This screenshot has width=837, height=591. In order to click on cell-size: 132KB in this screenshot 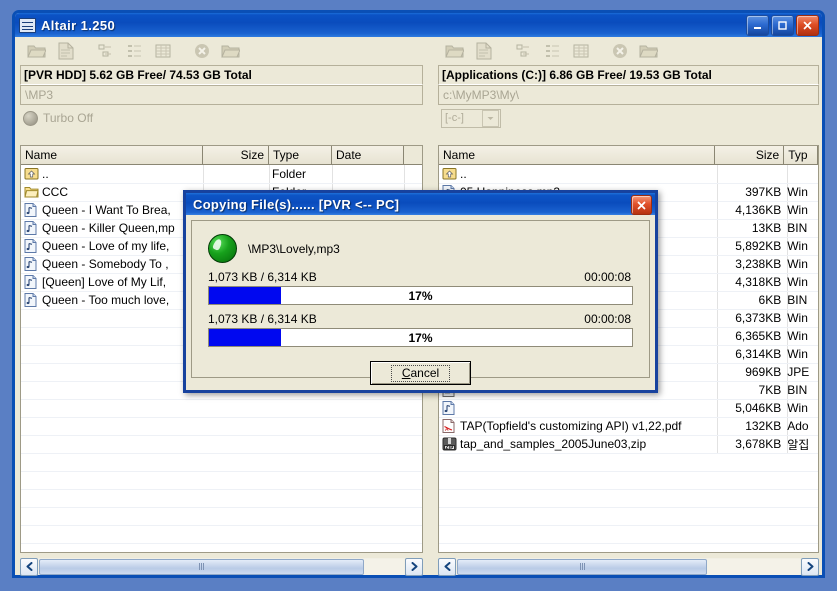, I will do `click(763, 426)`.